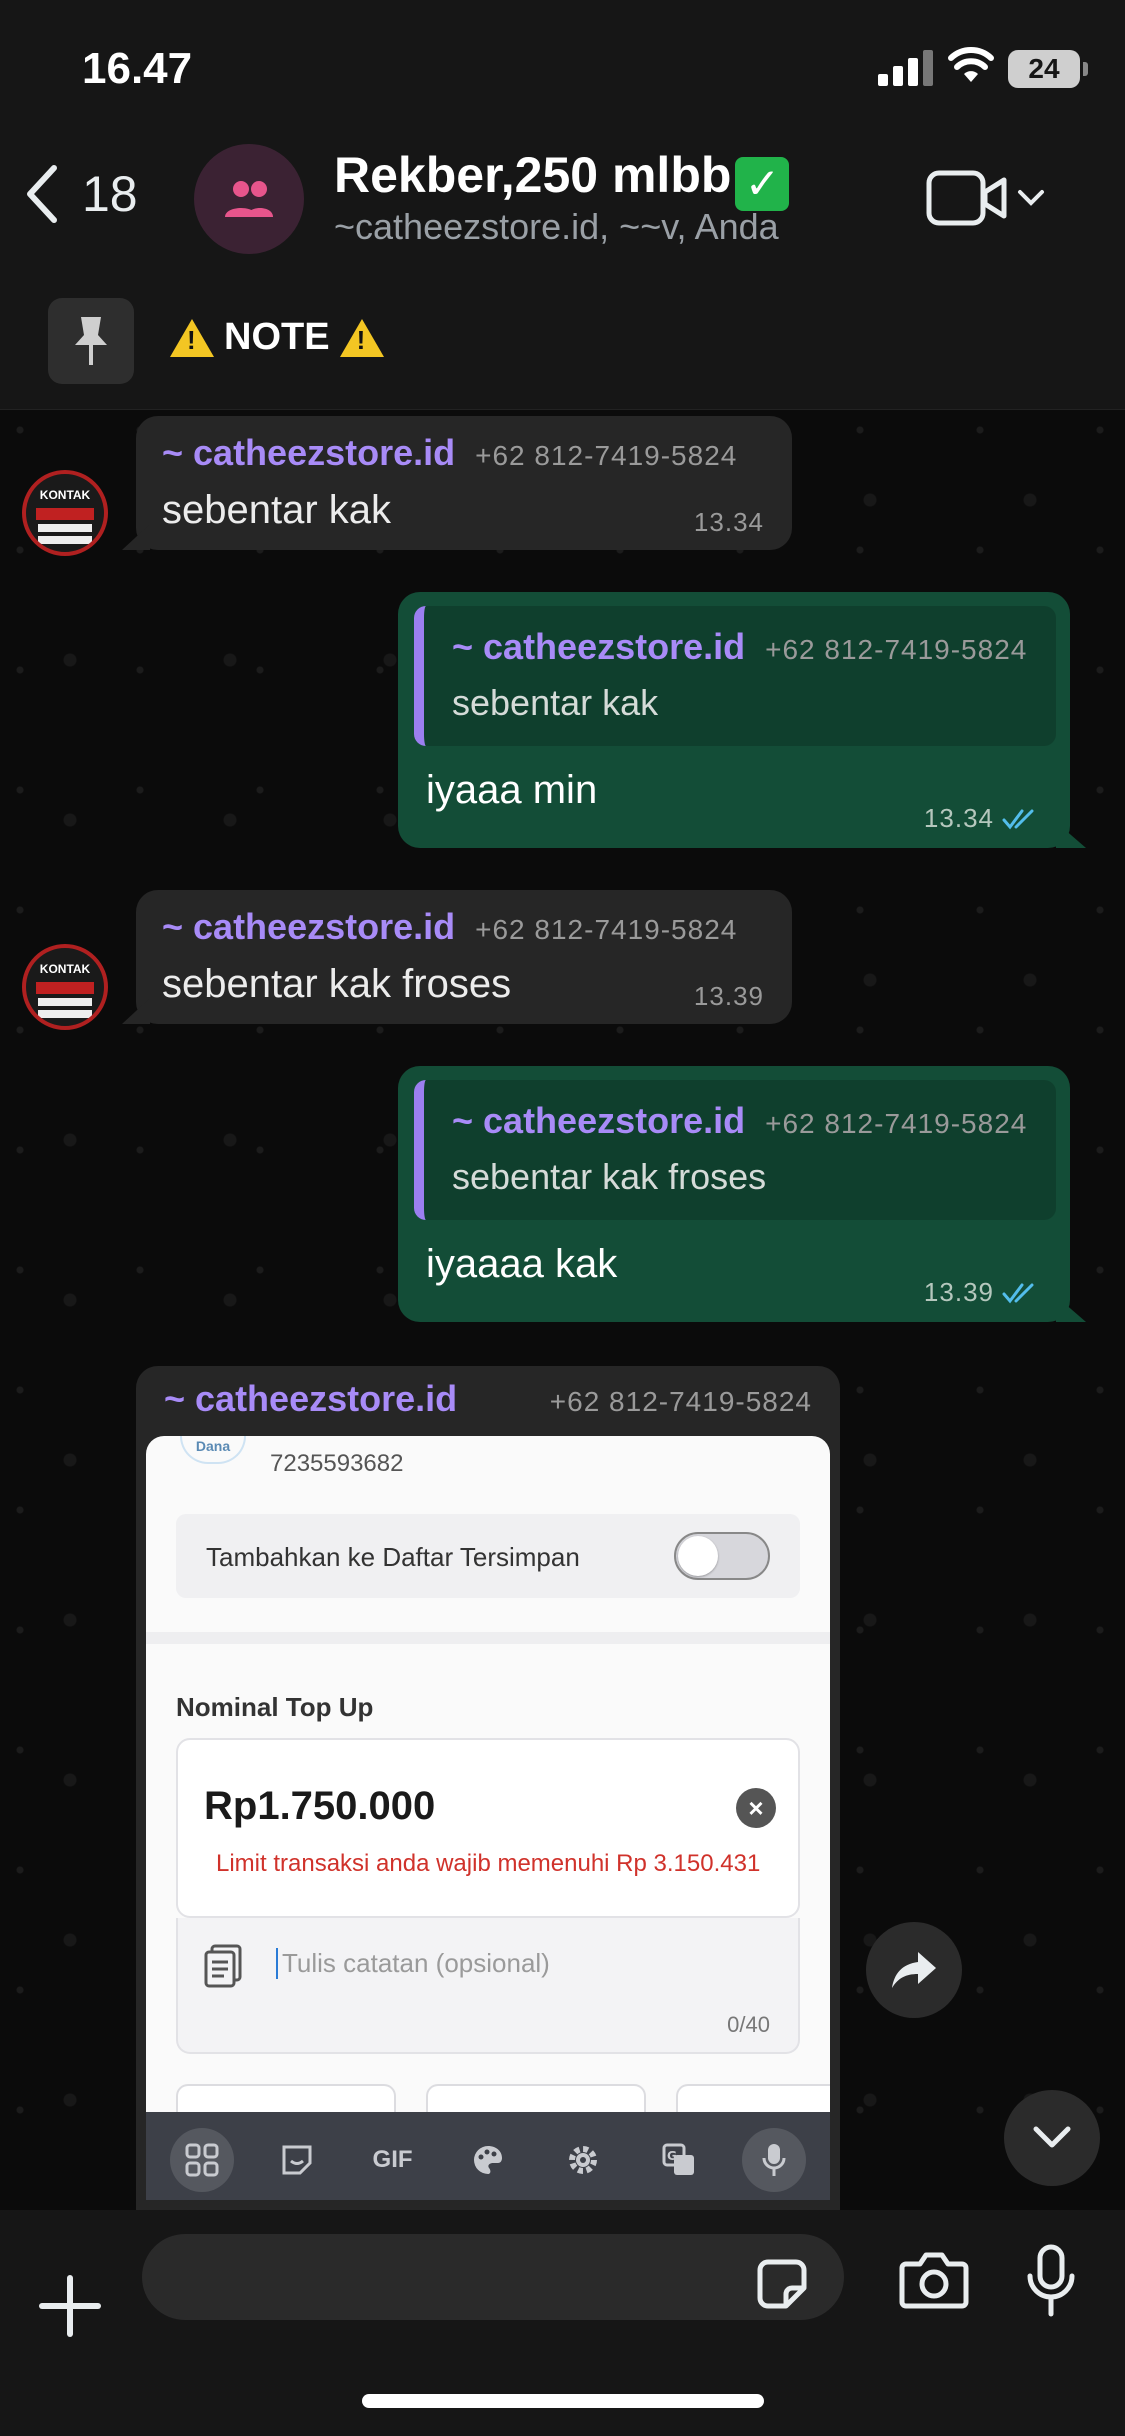  I want to click on pin-button, so click(91, 341).